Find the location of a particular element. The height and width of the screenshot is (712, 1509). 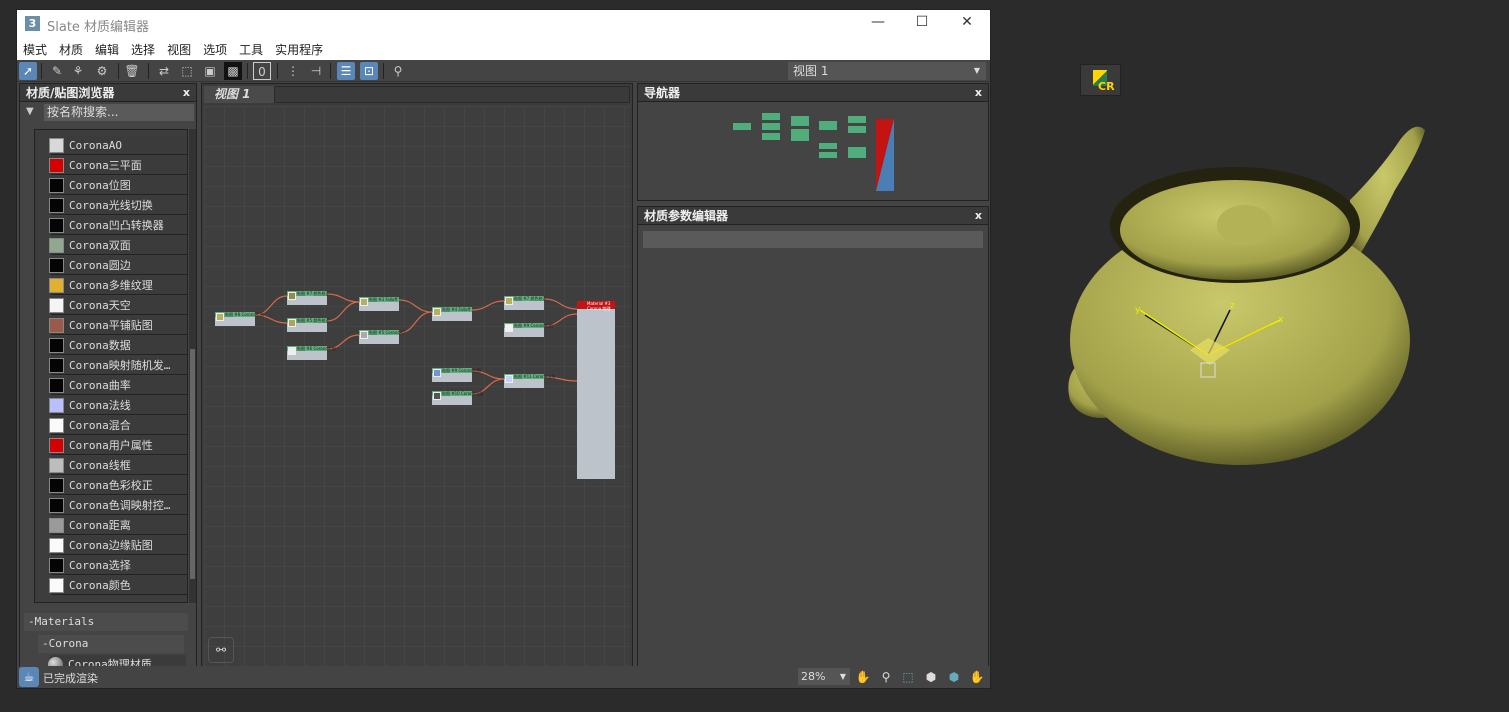

list-item: Corona颜色 is located at coordinates (118, 585).